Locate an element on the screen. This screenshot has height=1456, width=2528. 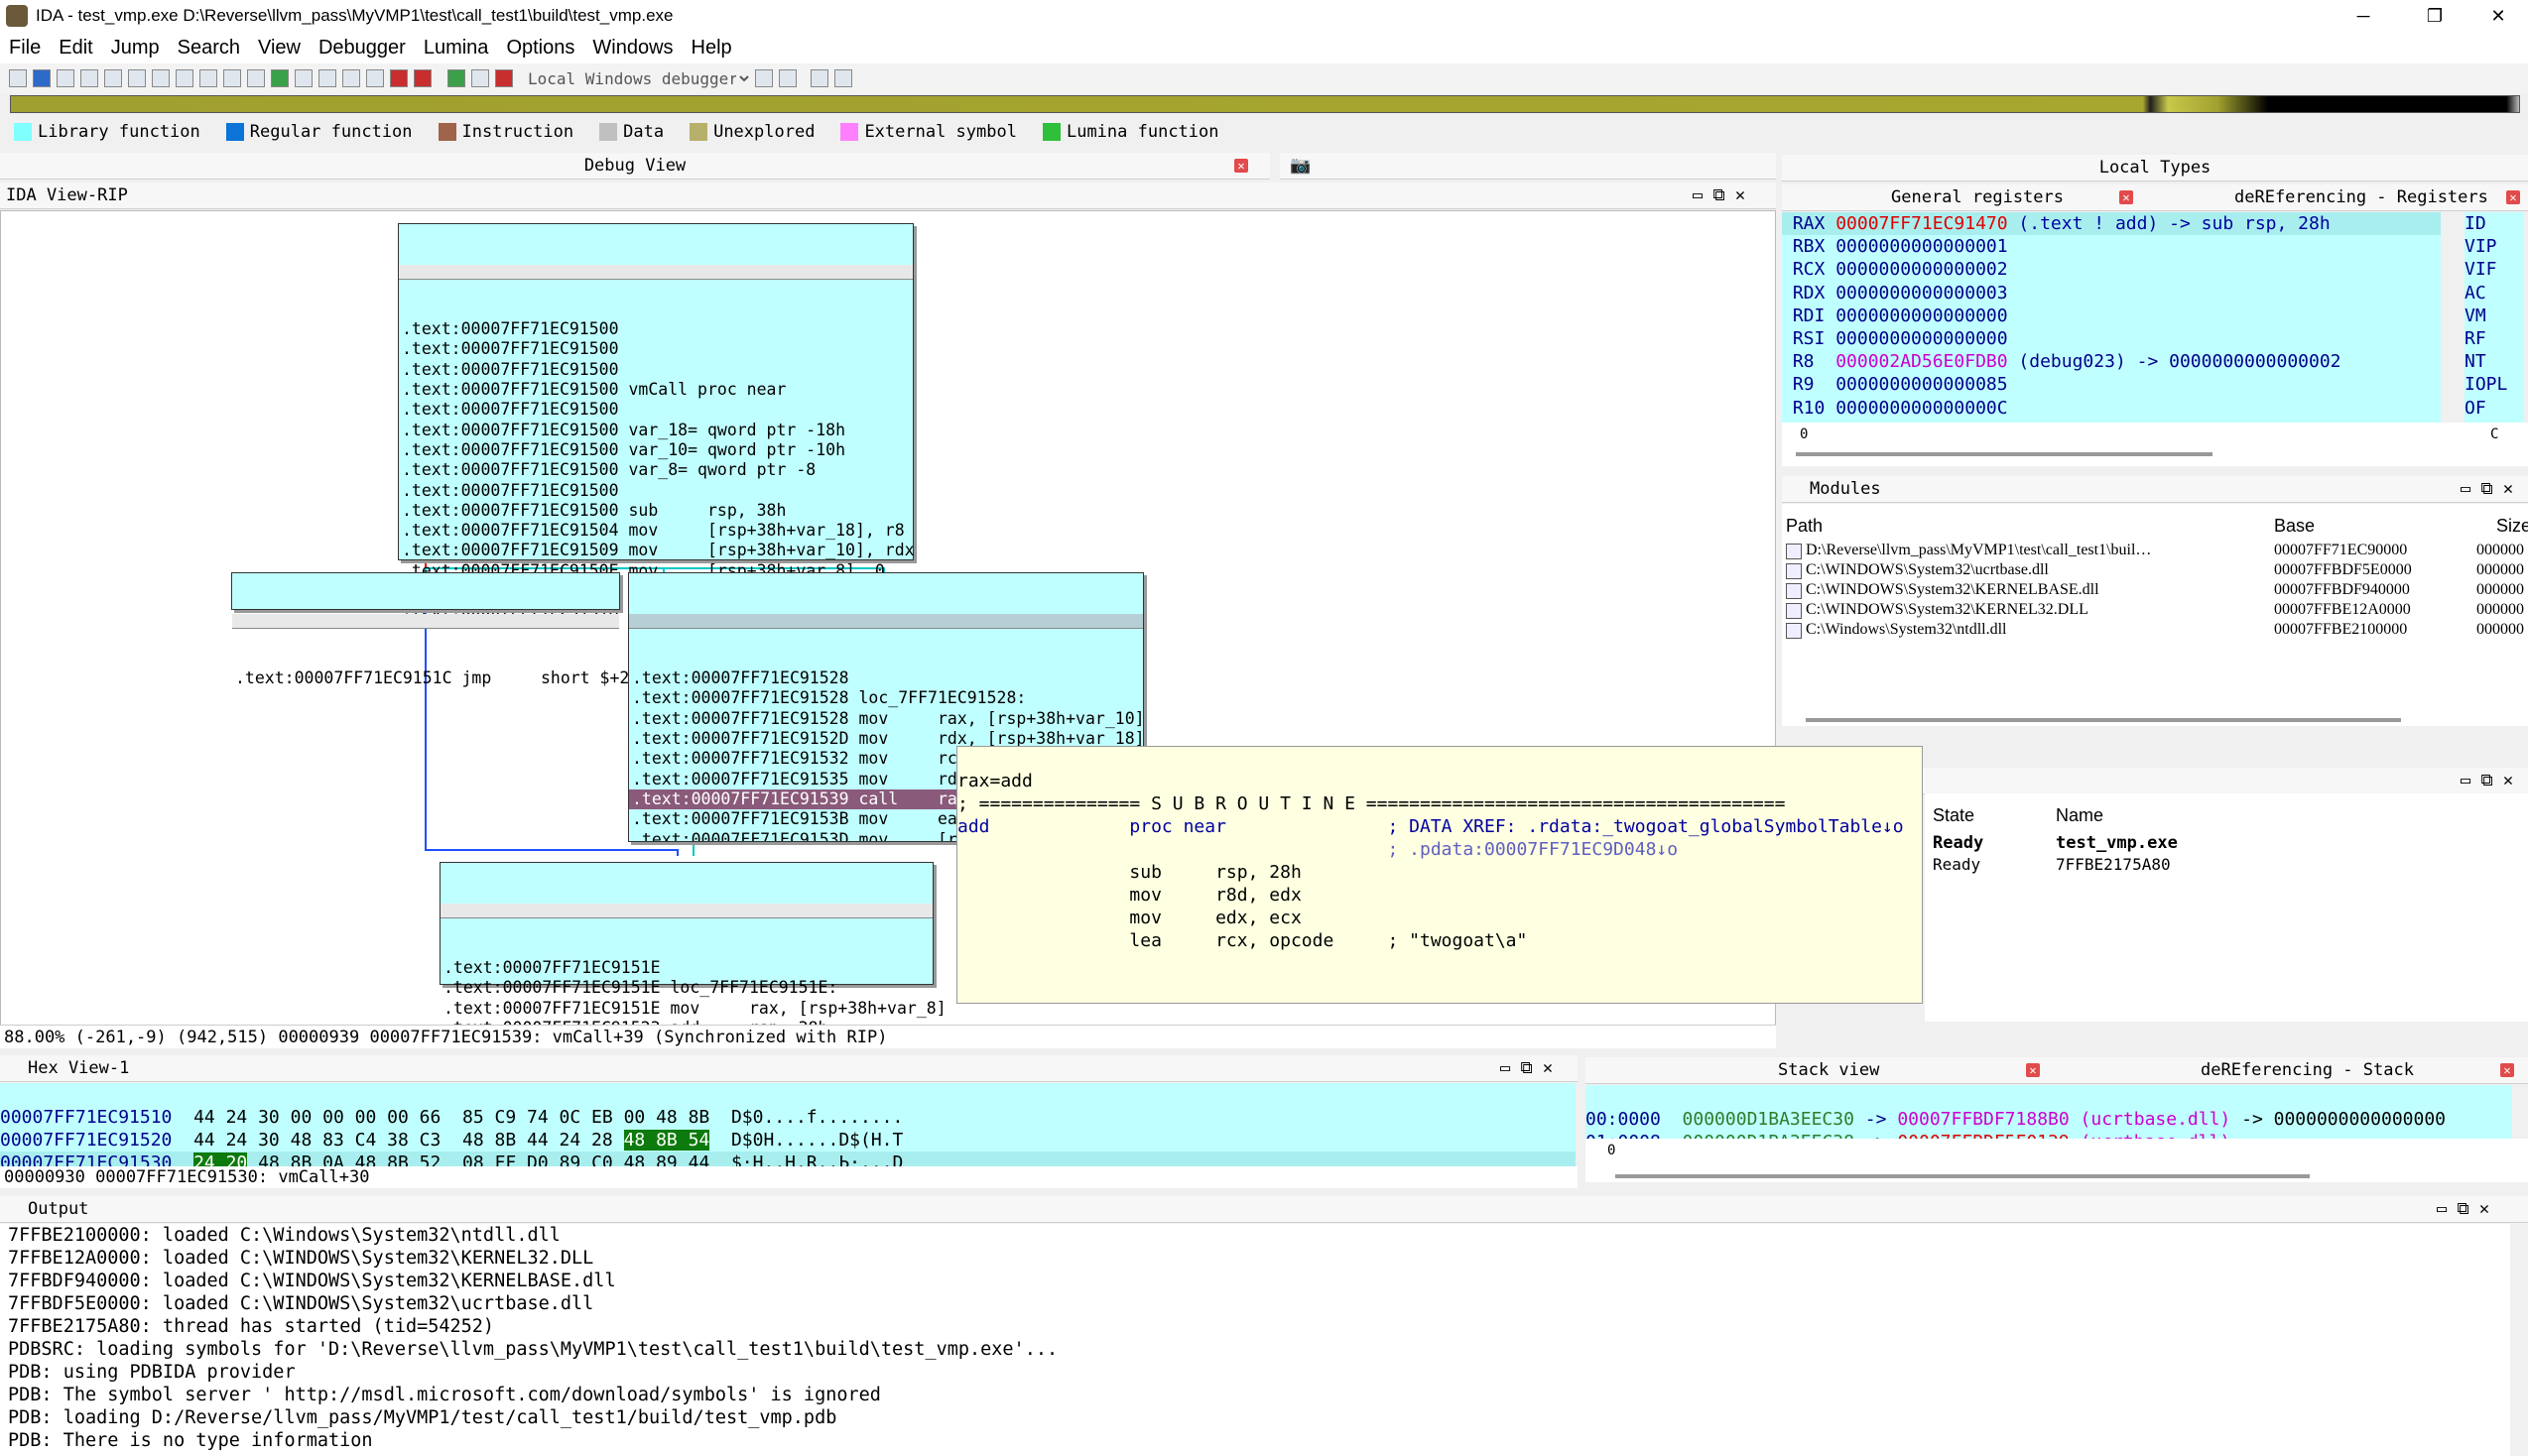
save-icon is located at coordinates (42, 78).